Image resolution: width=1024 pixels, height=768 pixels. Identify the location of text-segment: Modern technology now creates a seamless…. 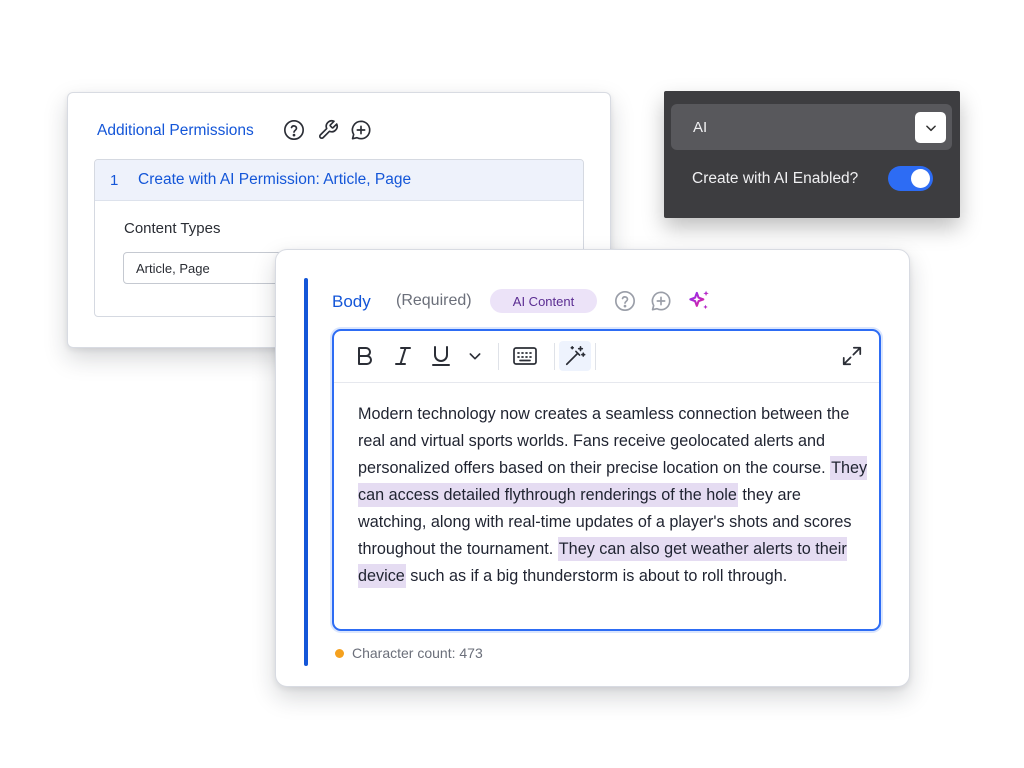
(604, 441).